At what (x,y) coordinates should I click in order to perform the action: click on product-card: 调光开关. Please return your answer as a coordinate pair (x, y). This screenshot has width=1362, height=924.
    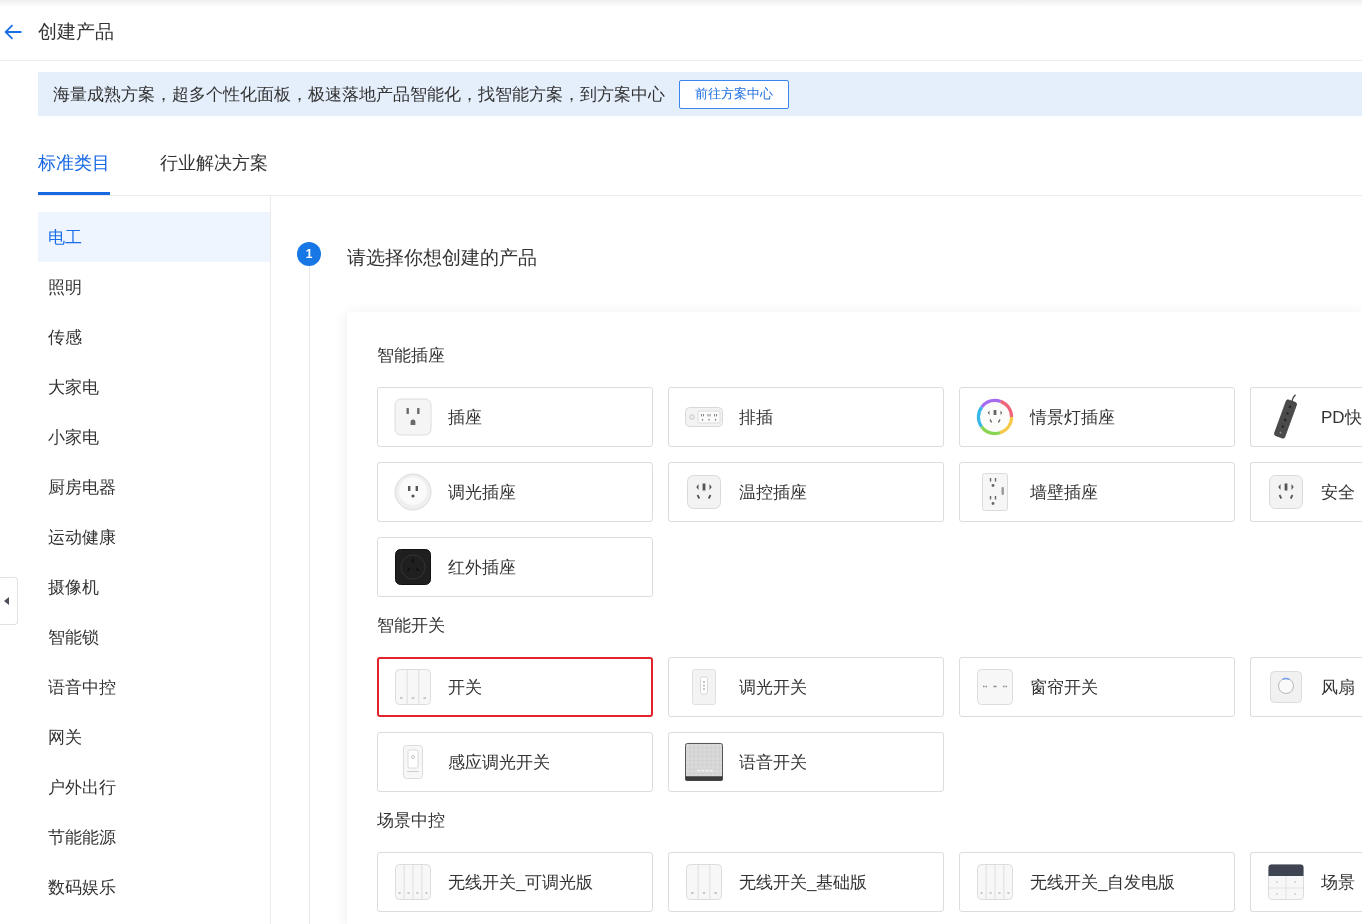
    Looking at the image, I should click on (806, 687).